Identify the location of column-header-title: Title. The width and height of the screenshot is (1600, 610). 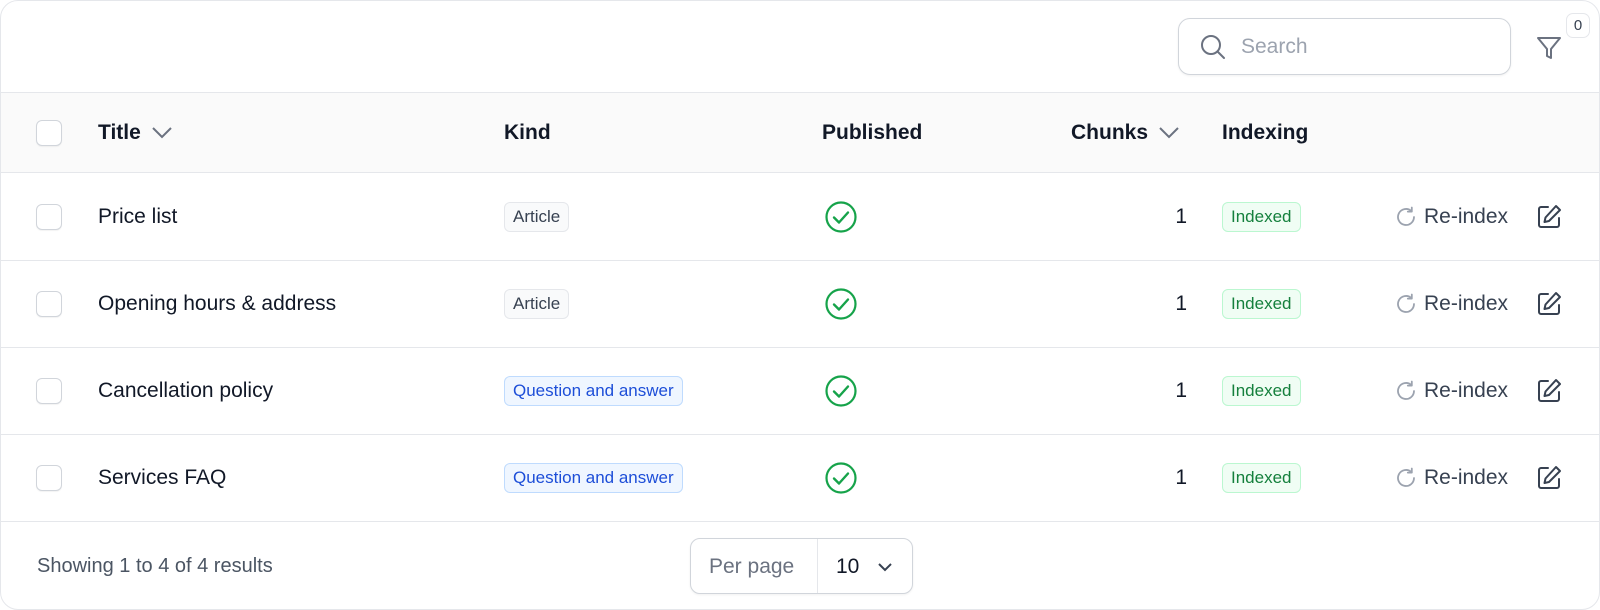
(135, 133).